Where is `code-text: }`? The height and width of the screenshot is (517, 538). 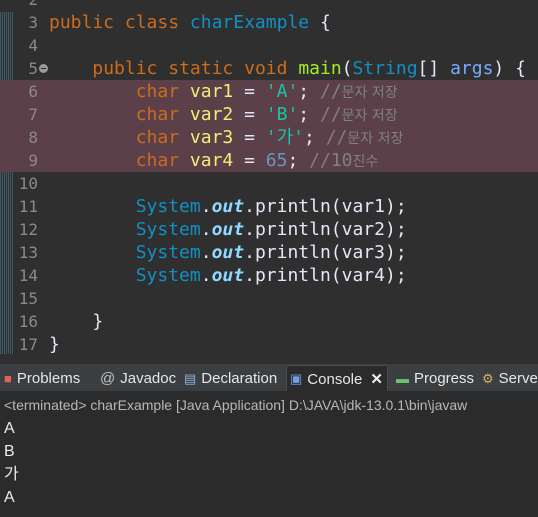 code-text: } is located at coordinates (76, 321).